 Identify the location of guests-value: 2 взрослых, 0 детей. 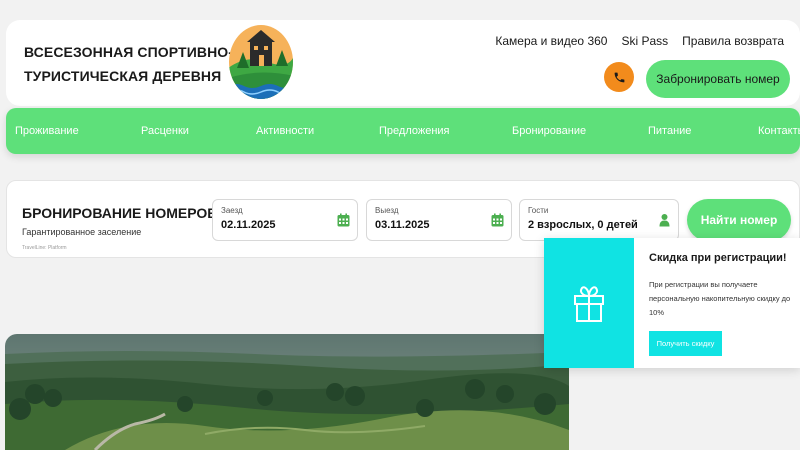
(583, 225).